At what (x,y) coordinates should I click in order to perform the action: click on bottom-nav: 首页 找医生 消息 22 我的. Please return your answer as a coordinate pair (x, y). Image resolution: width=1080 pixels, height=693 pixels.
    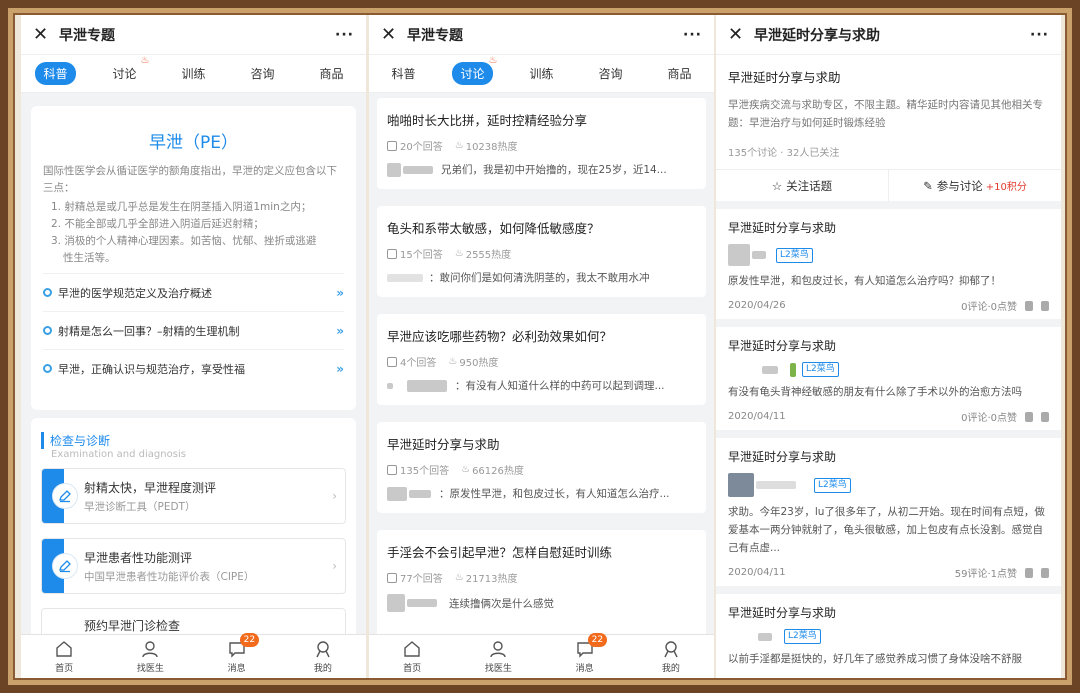
    Looking at the image, I should click on (541, 655).